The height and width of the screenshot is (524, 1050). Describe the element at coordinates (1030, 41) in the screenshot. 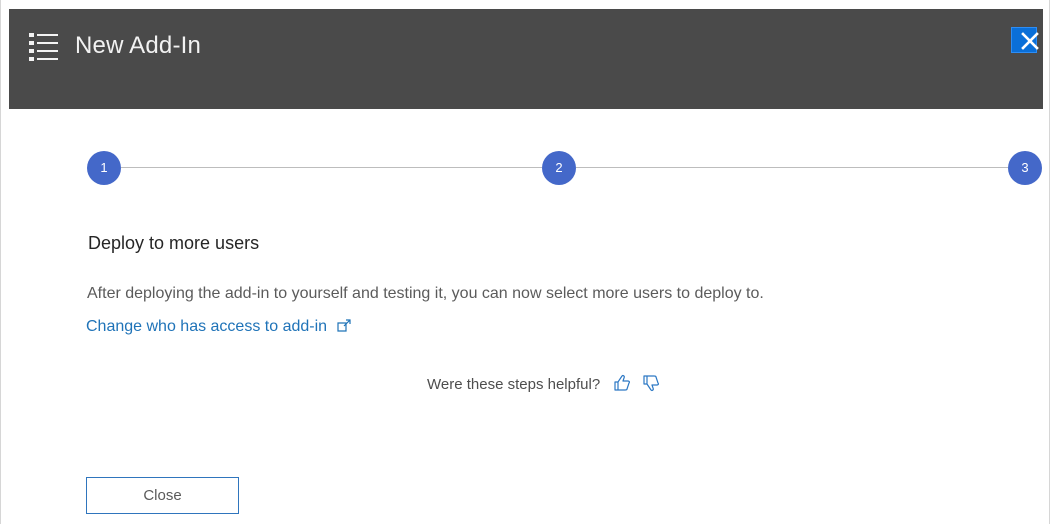

I see `close-icon` at that location.